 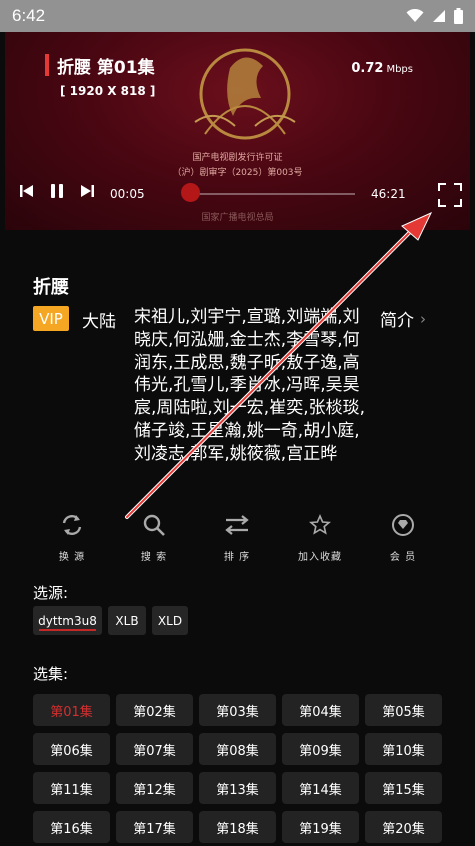 What do you see at coordinates (320, 524) in the screenshot?
I see `star-icon` at bounding box center [320, 524].